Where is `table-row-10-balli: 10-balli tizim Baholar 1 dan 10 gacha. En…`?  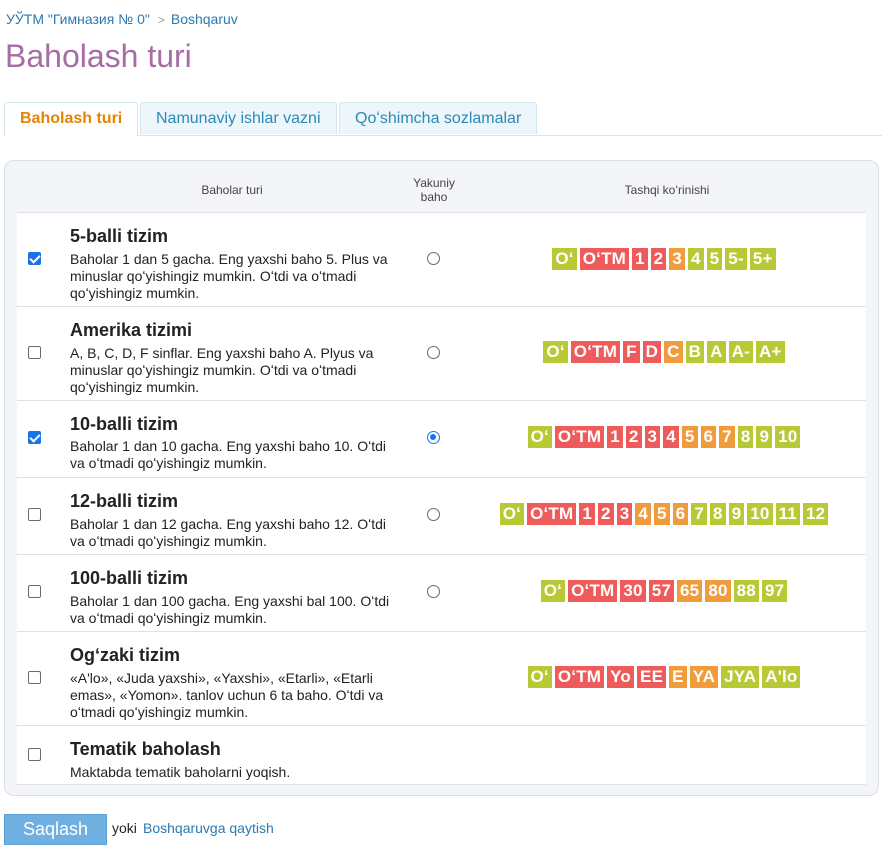
table-row-10-balli: 10-balli tizim Baholar 1 dan 10 gacha. En… is located at coordinates (441, 439).